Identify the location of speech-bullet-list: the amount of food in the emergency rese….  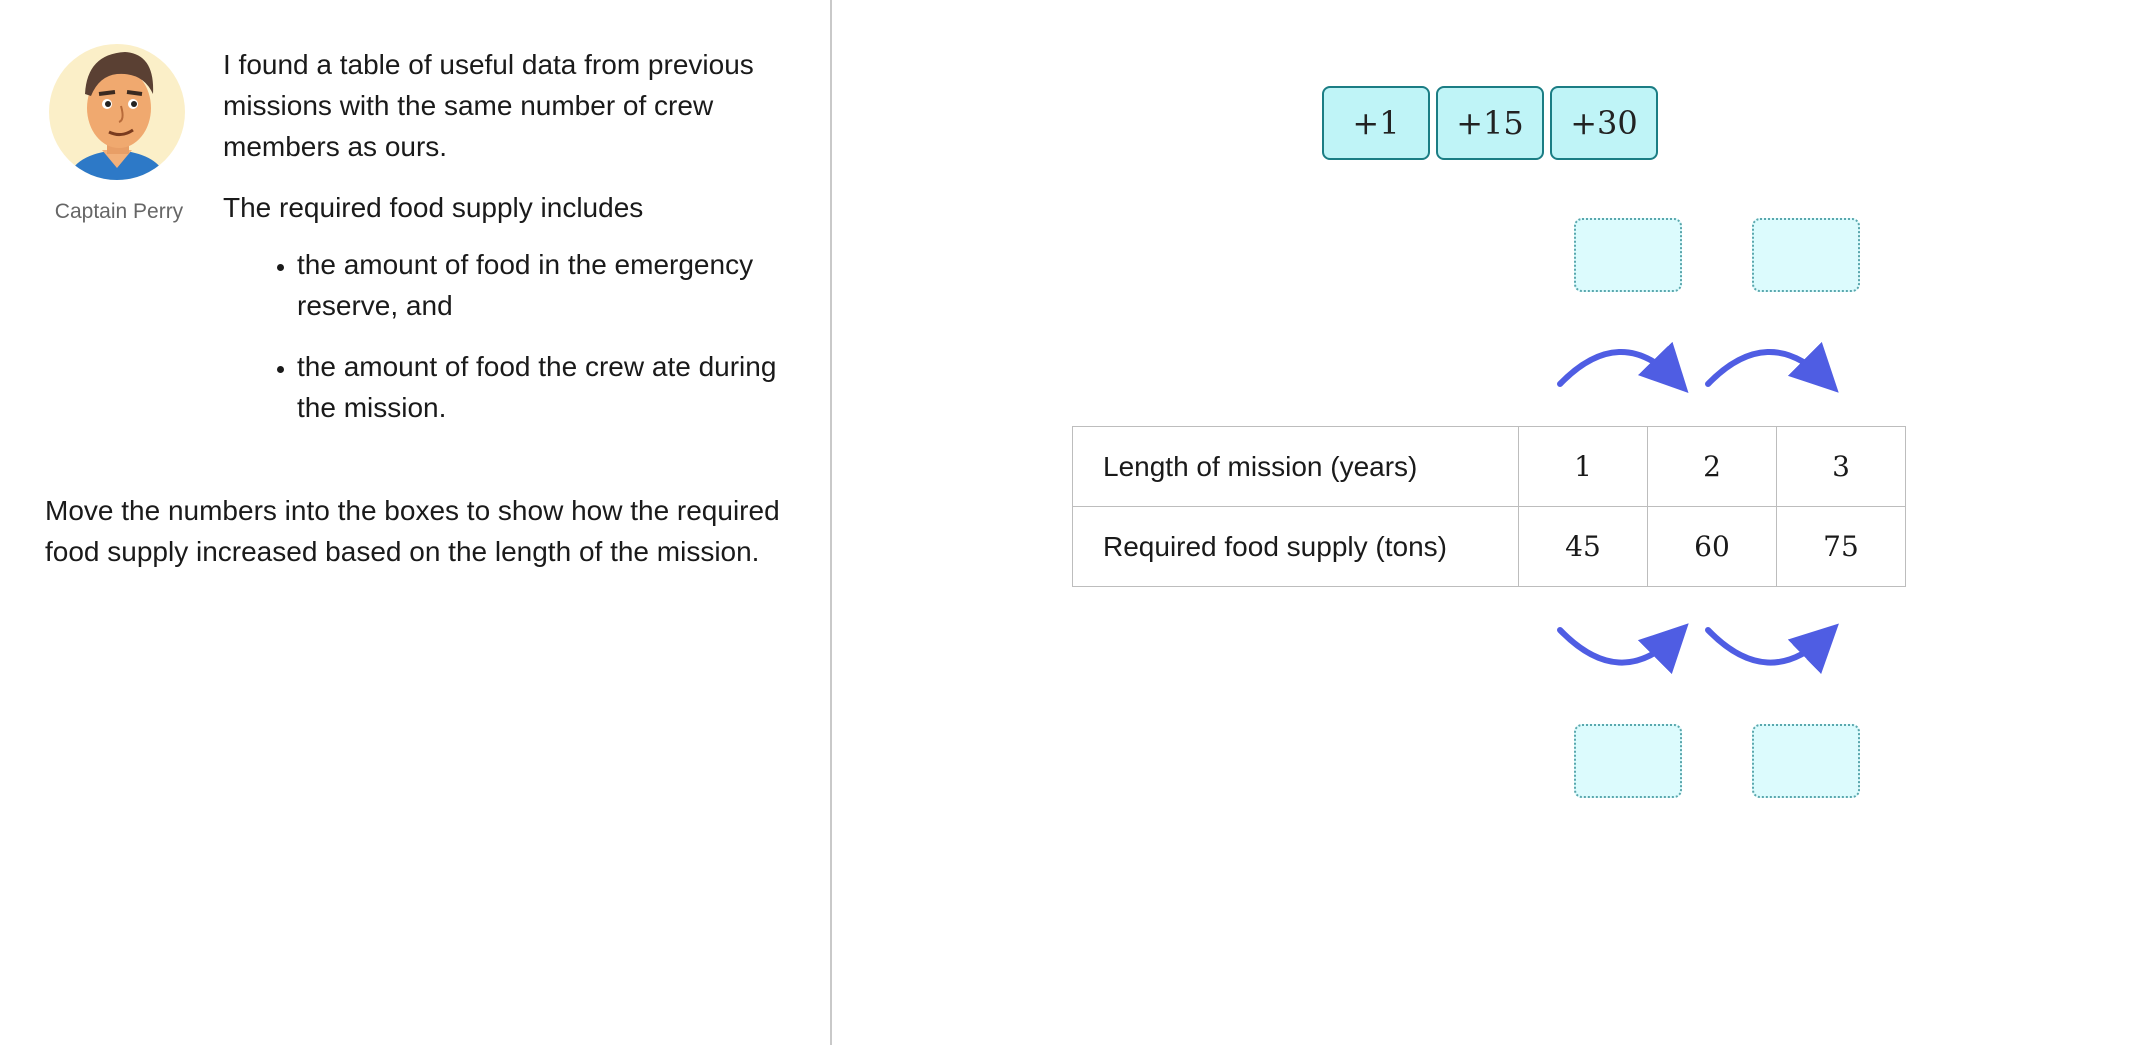
(513, 336).